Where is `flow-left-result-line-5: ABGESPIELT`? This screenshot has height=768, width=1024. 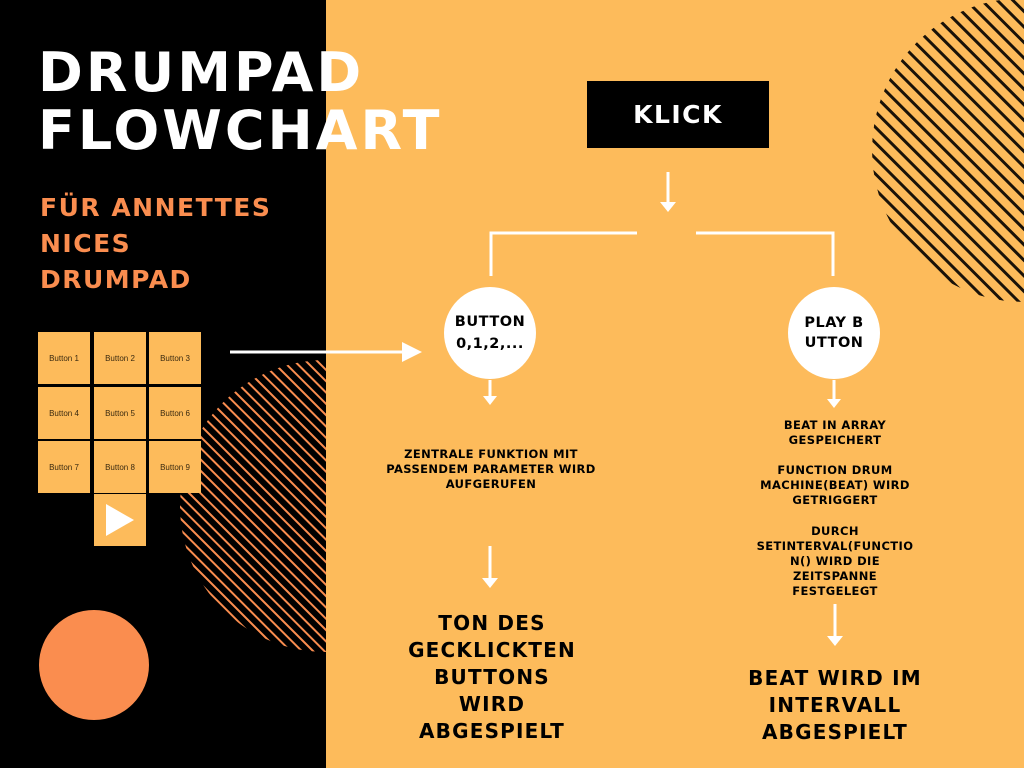
flow-left-result-line-5: ABGESPIELT is located at coordinates (492, 731).